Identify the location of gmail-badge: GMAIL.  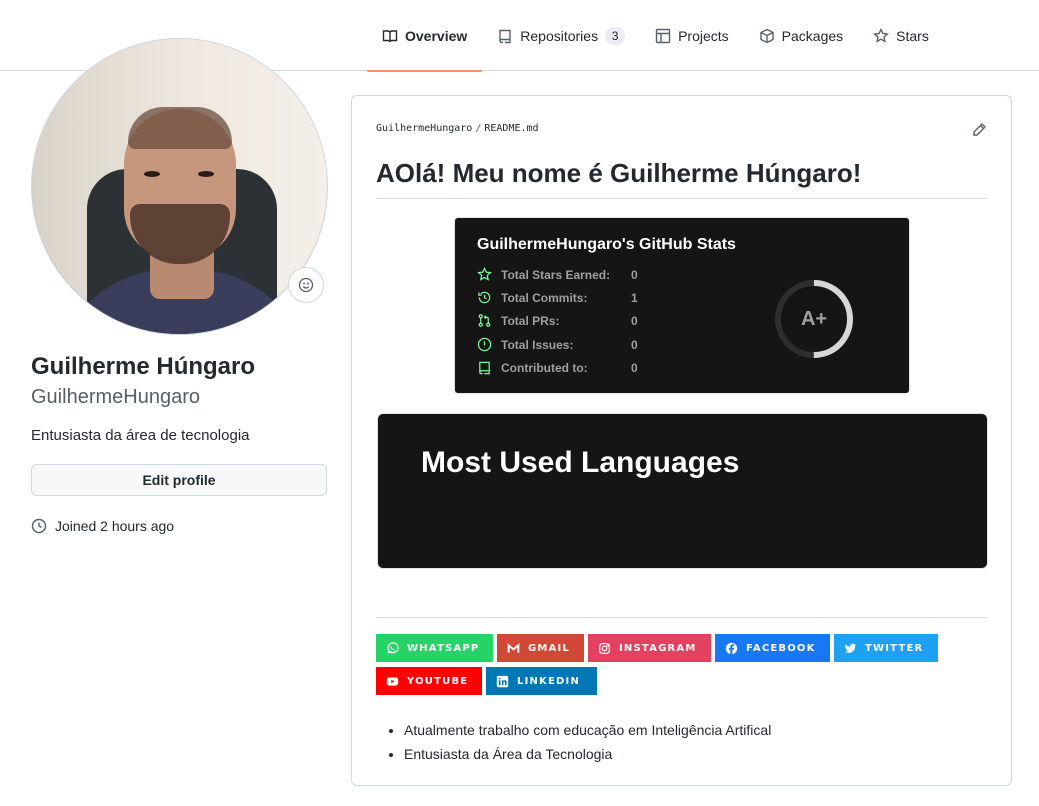
(540, 648).